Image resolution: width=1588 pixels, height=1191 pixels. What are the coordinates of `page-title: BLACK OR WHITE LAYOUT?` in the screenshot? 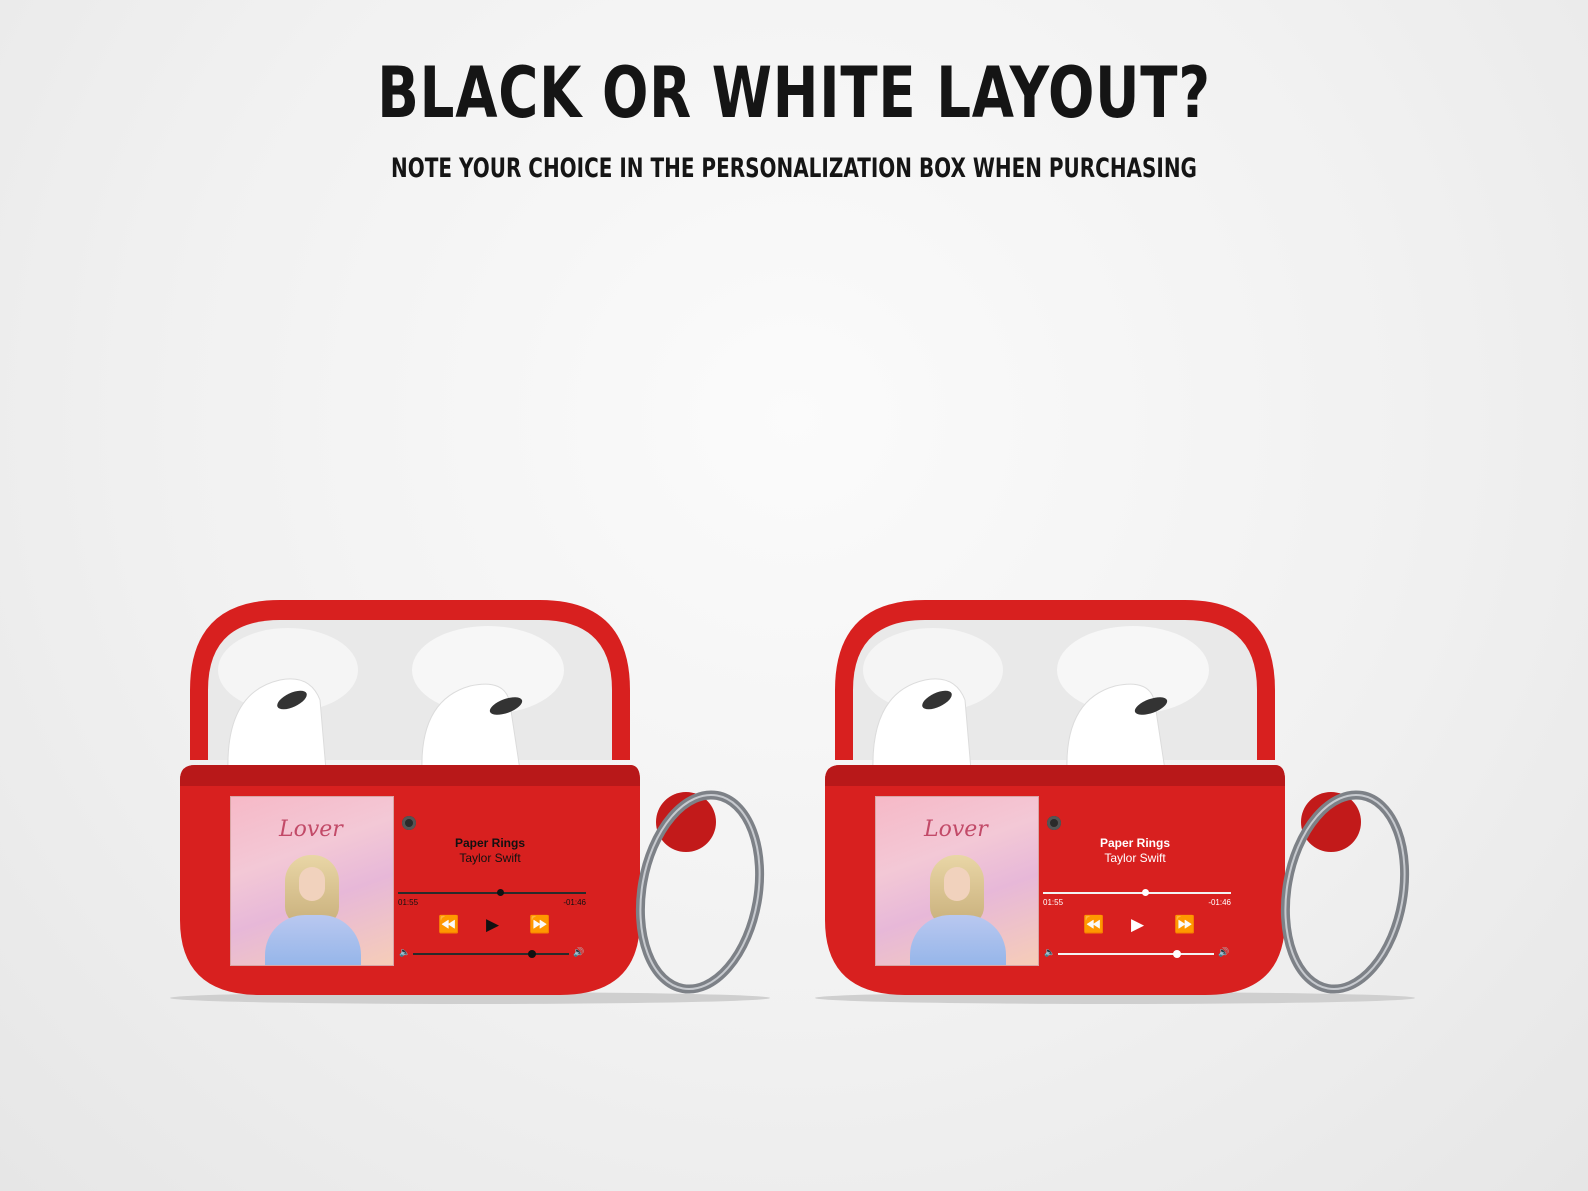 It's located at (794, 93).